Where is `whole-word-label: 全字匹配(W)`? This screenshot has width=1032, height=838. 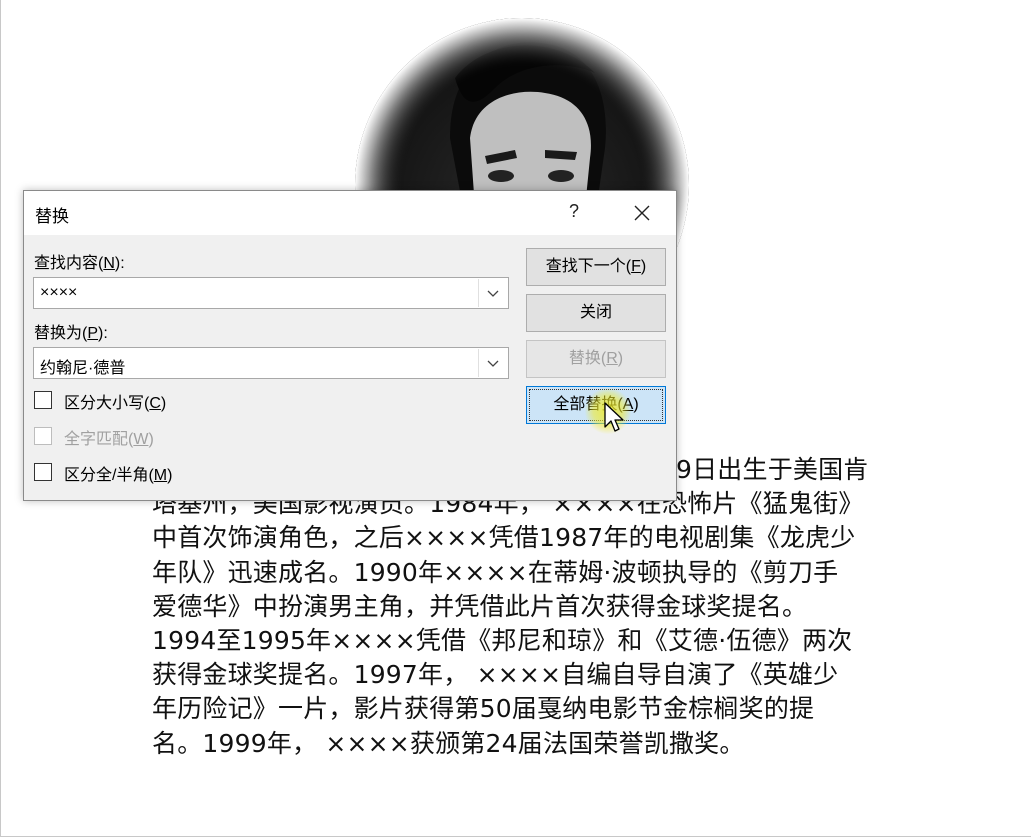
whole-word-label: 全字匹配(W) is located at coordinates (109, 439).